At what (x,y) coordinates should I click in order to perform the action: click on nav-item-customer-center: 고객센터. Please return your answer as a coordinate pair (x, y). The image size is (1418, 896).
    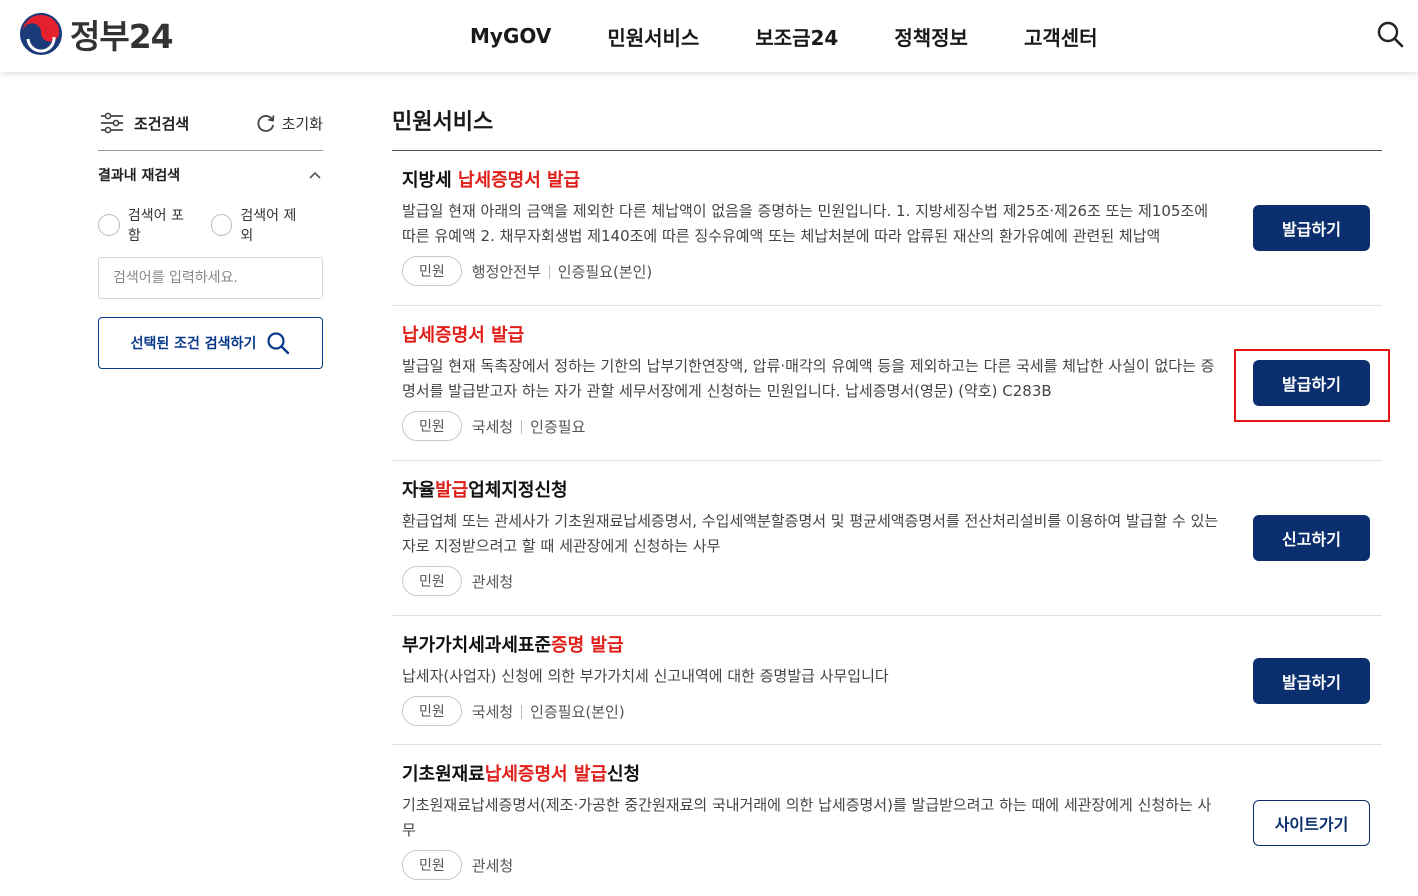
    Looking at the image, I should click on (1061, 36).